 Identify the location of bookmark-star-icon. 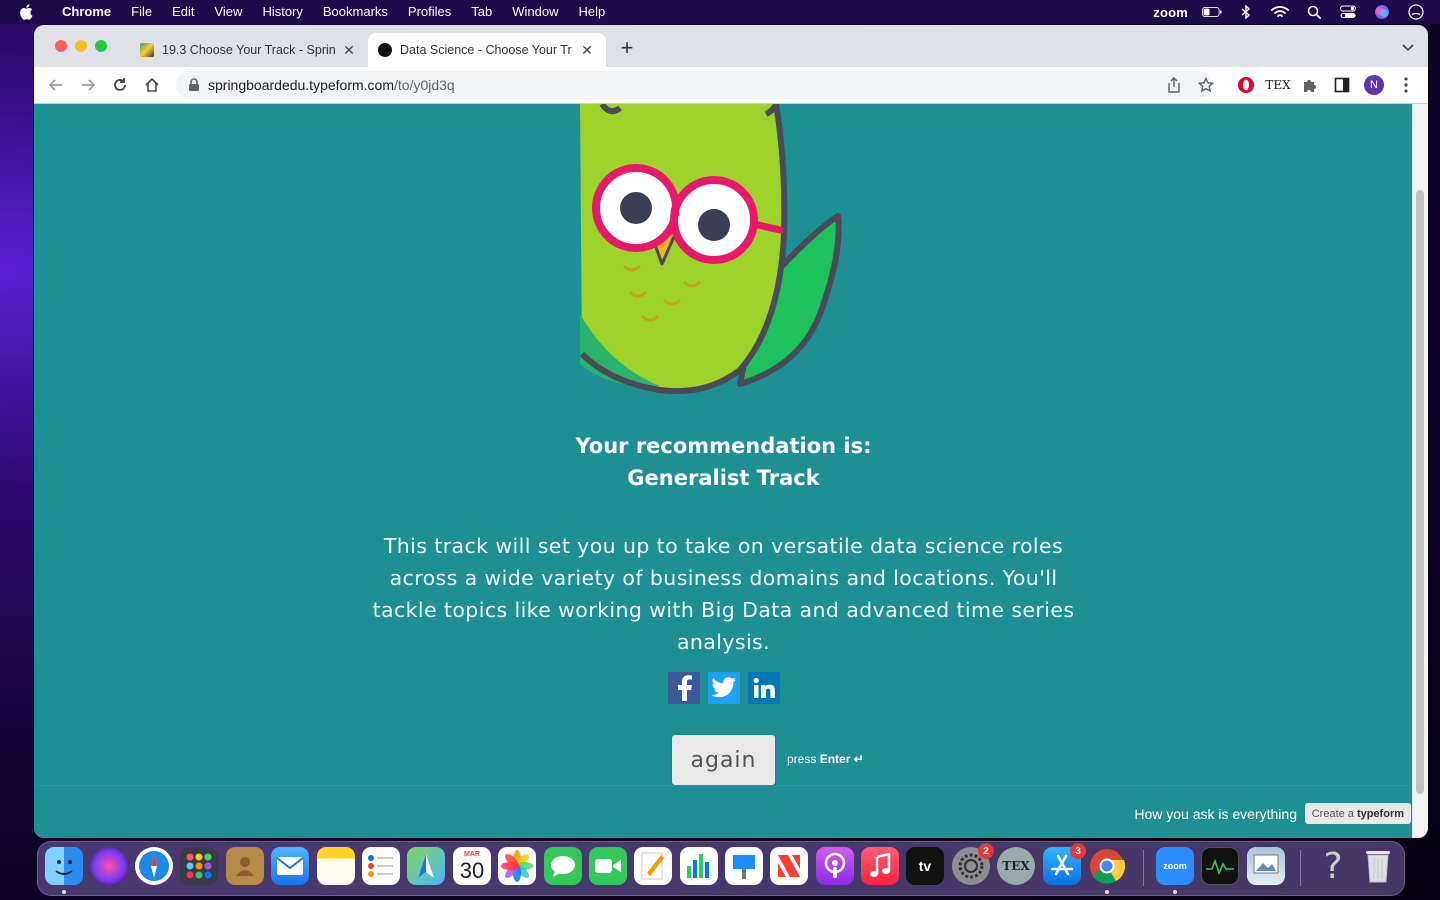
(1206, 85).